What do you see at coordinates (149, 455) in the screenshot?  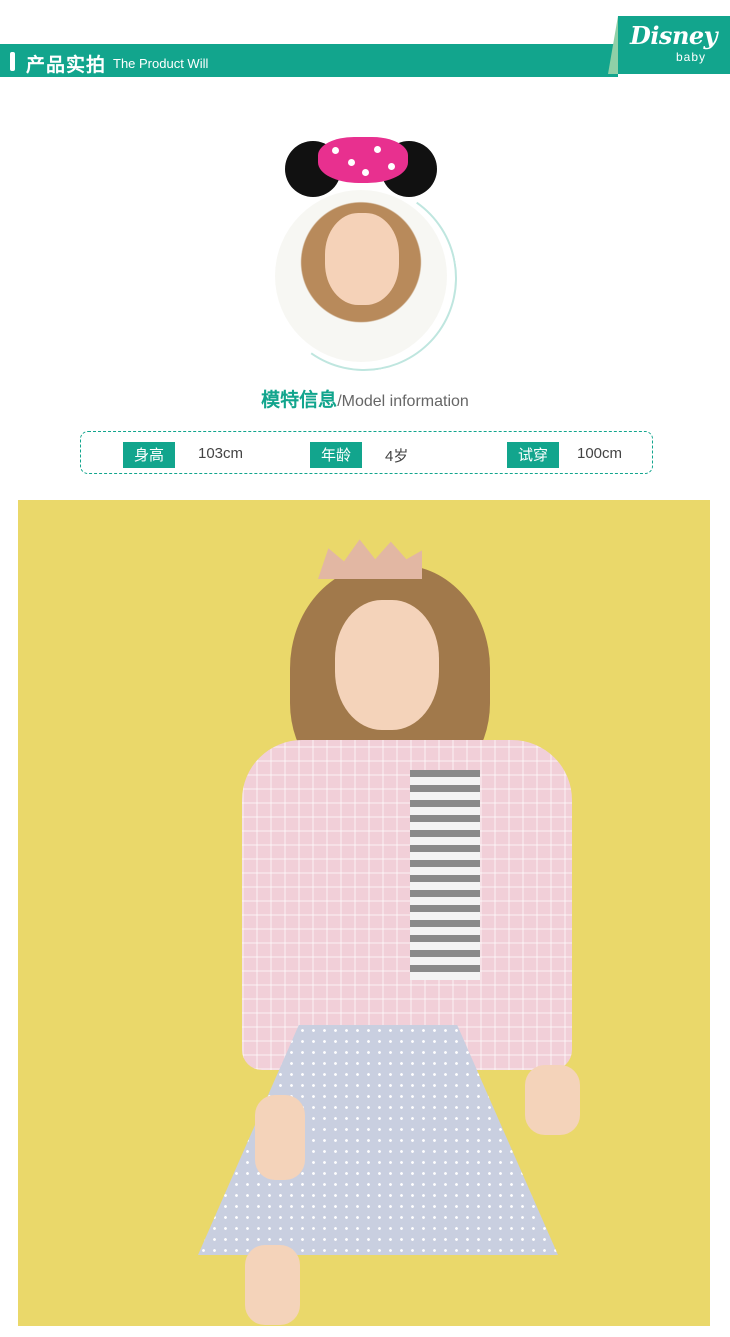 I see `height-label: 身高` at bounding box center [149, 455].